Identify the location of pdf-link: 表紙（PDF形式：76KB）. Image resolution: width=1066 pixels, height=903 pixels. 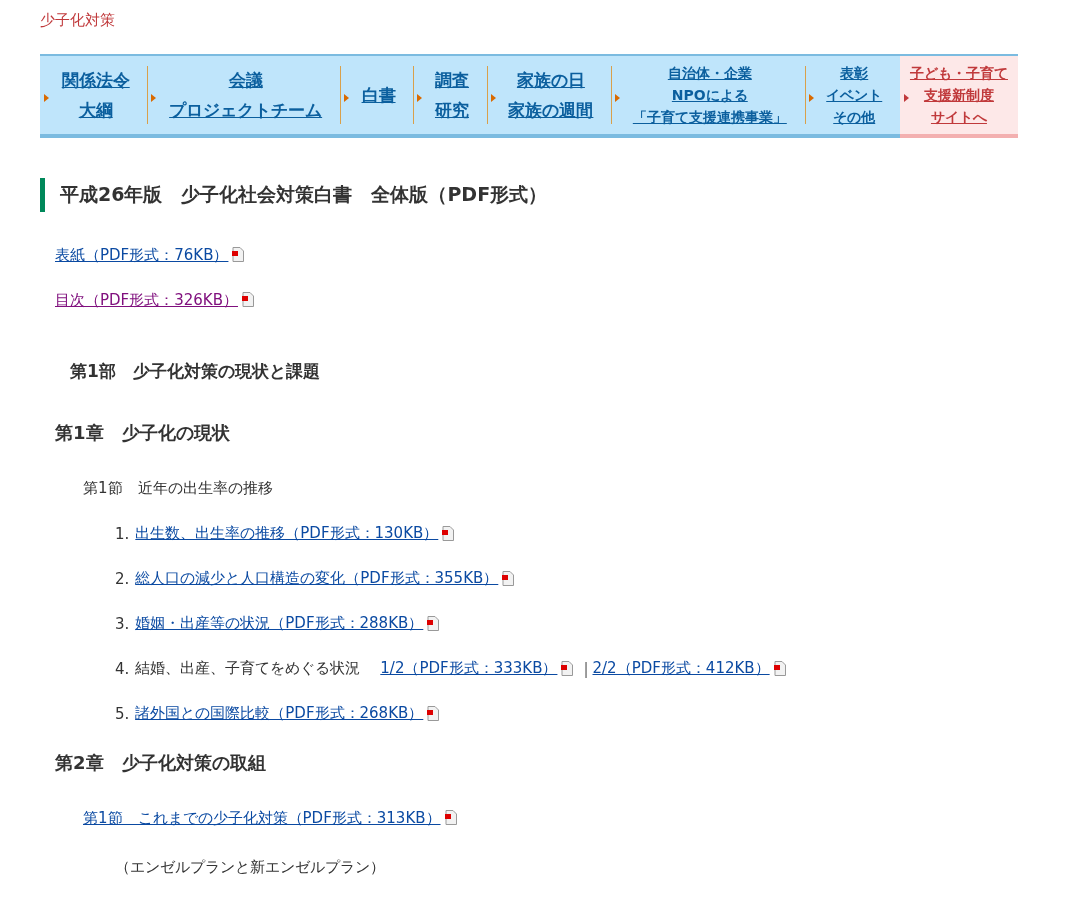
(142, 255).